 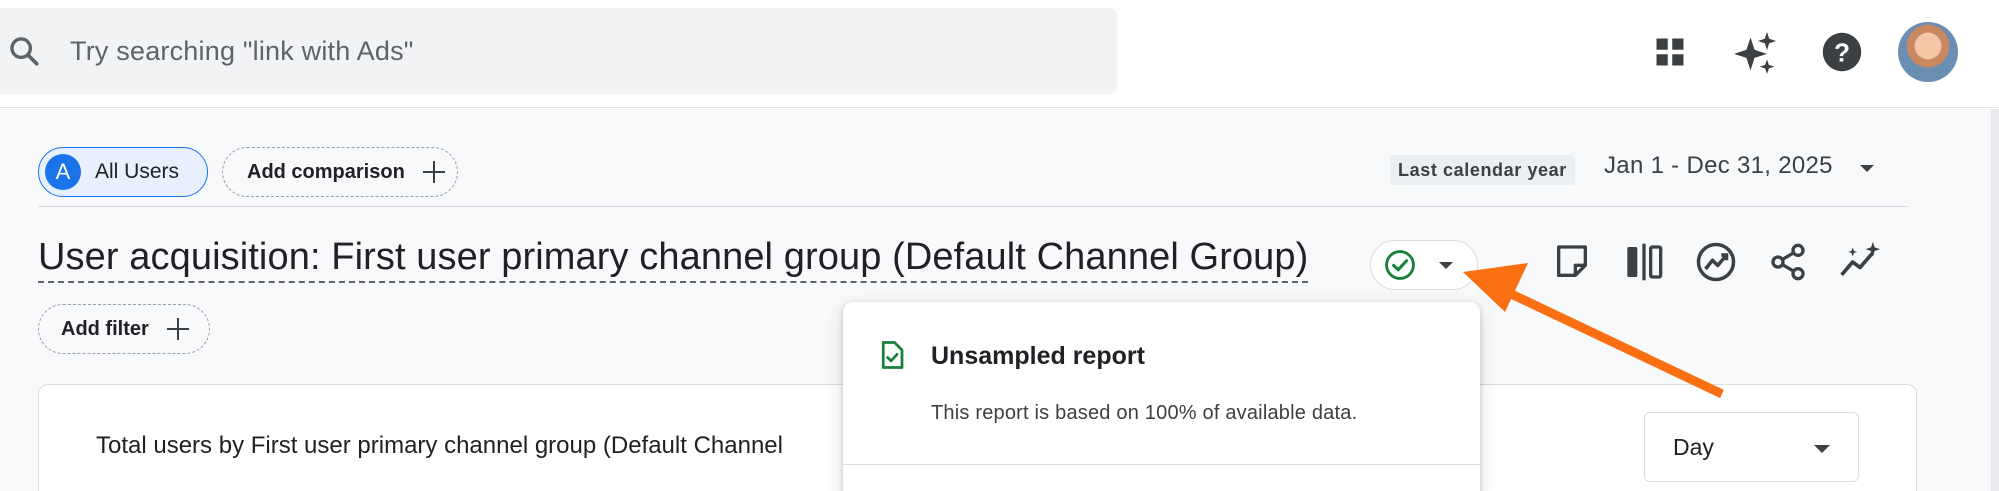 What do you see at coordinates (1482, 170) in the screenshot?
I see `date-preset-label: Last calendar year` at bounding box center [1482, 170].